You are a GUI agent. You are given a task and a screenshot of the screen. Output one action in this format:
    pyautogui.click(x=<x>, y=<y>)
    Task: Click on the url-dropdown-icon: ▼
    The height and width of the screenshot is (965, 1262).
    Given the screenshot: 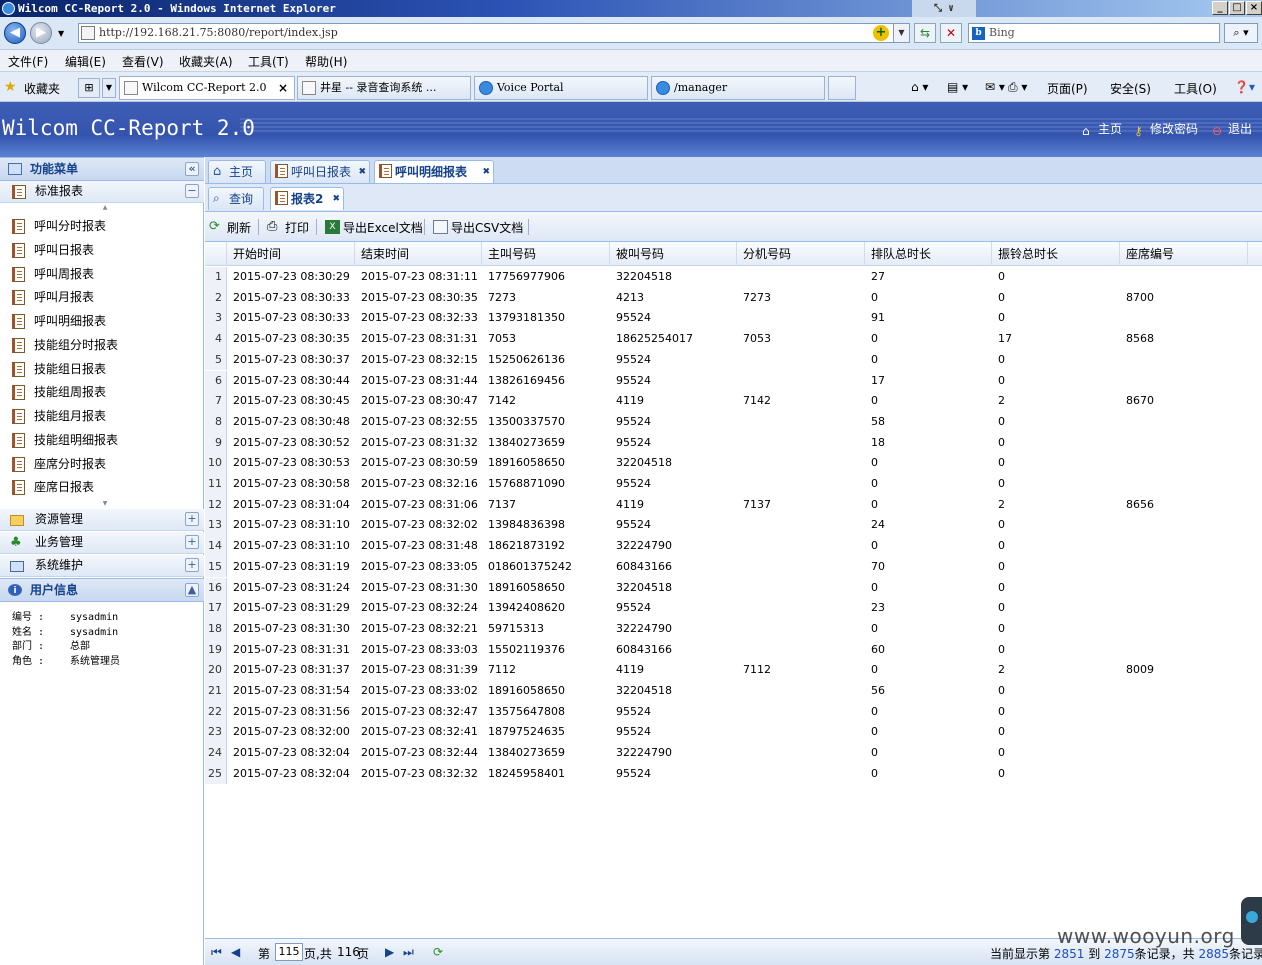 What is the action you would take?
    pyautogui.click(x=901, y=33)
    